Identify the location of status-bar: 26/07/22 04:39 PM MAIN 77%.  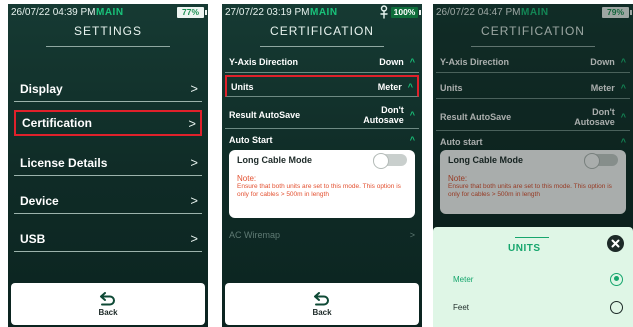
(108, 12).